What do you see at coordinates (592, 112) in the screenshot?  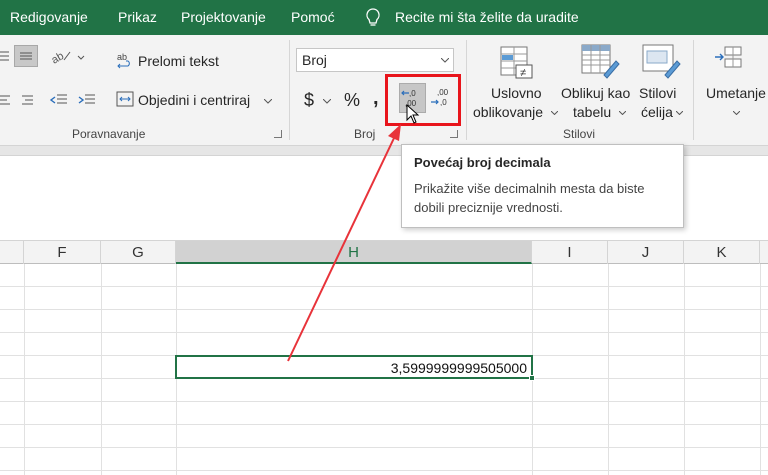 I see `format-as-table-button: tabelu` at bounding box center [592, 112].